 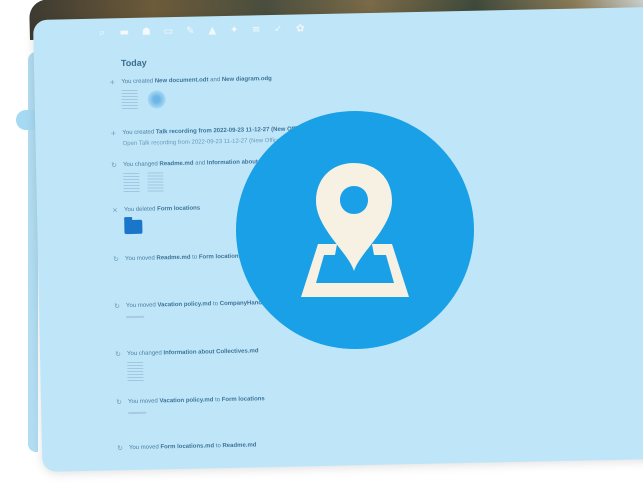 I want to click on file-link: New document.odt, so click(x=182, y=80).